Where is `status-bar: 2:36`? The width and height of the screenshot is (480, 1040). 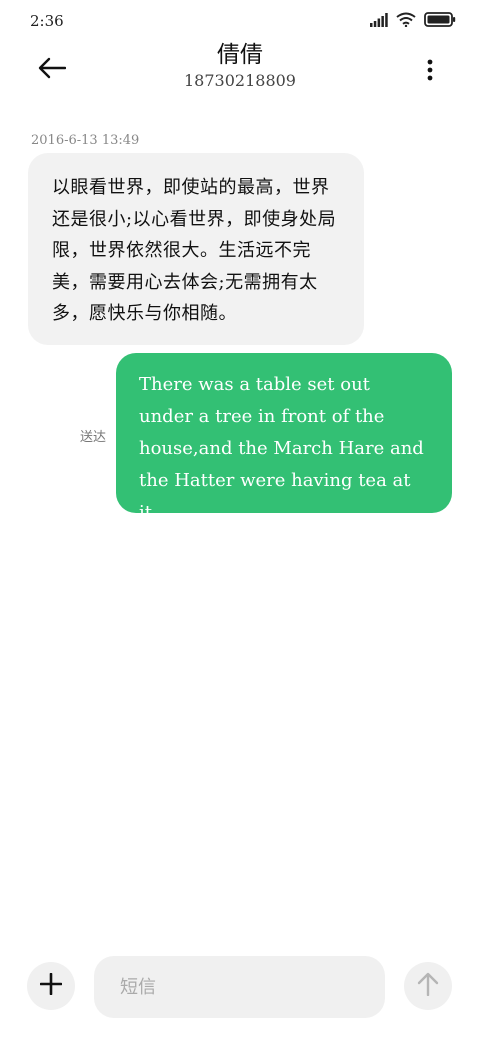 status-bar: 2:36 is located at coordinates (240, 21).